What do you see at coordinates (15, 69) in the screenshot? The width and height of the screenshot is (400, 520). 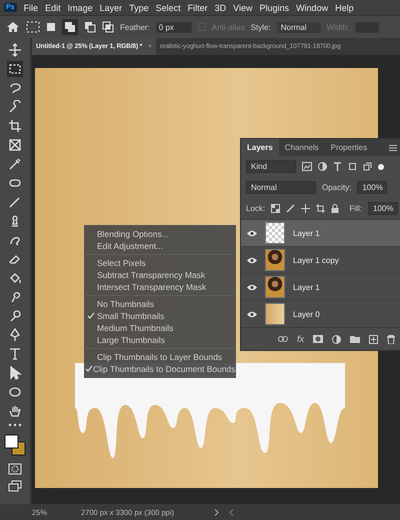 I see `marquee-tool-icon` at bounding box center [15, 69].